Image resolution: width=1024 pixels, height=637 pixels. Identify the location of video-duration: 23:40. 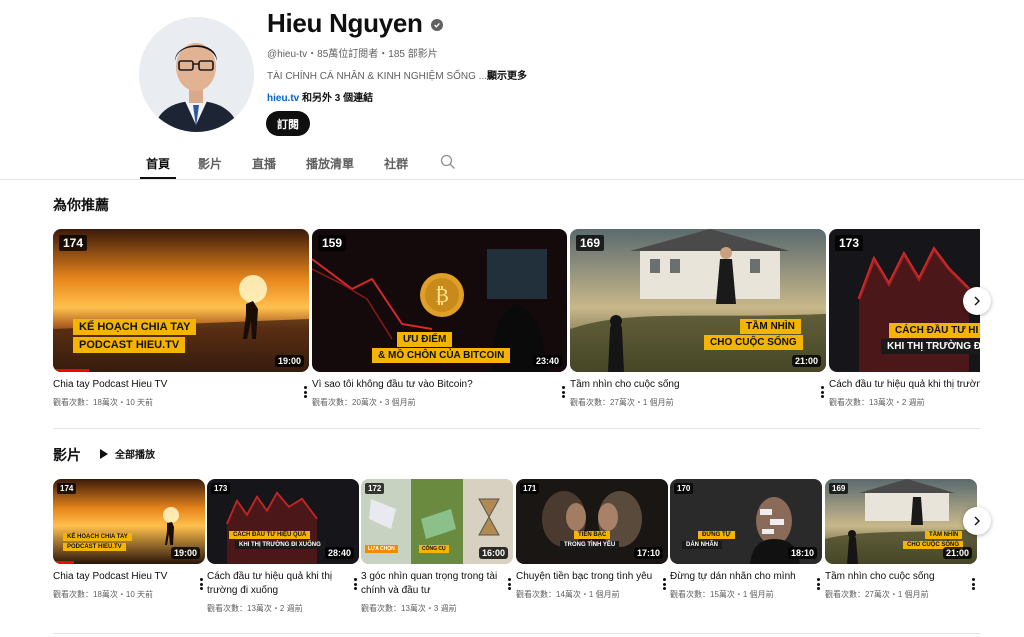
(547, 361).